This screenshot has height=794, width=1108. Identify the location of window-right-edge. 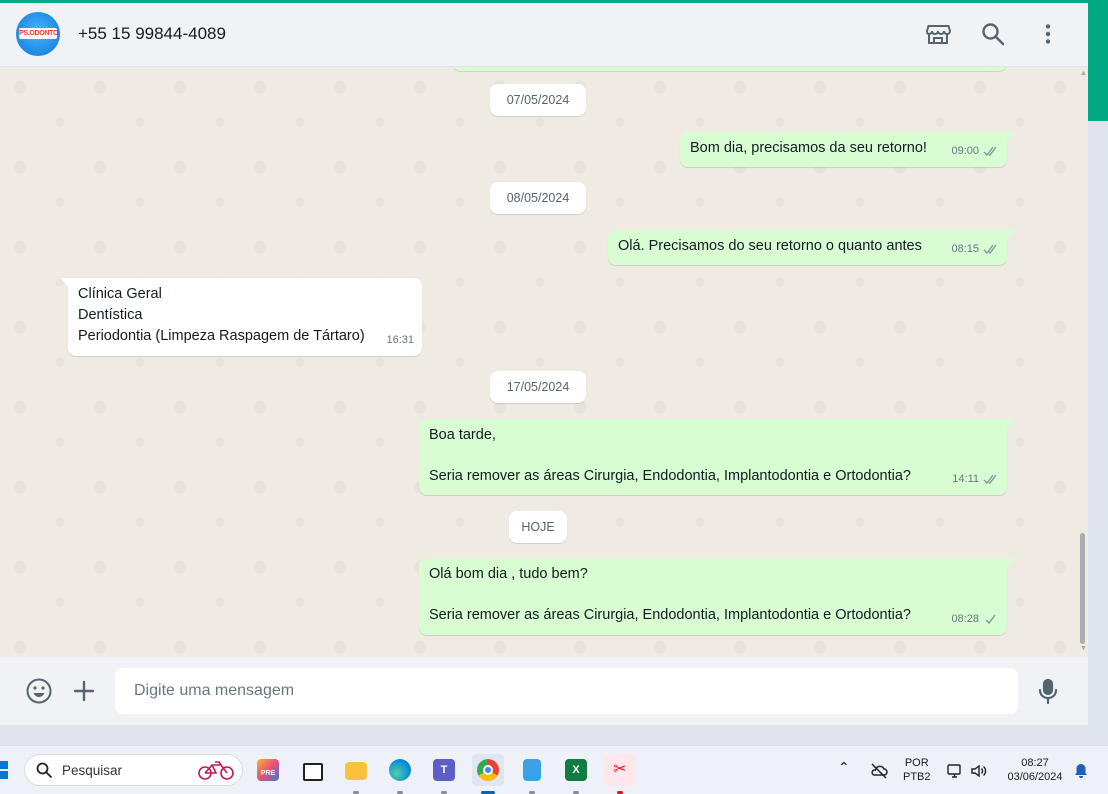
(1098, 433).